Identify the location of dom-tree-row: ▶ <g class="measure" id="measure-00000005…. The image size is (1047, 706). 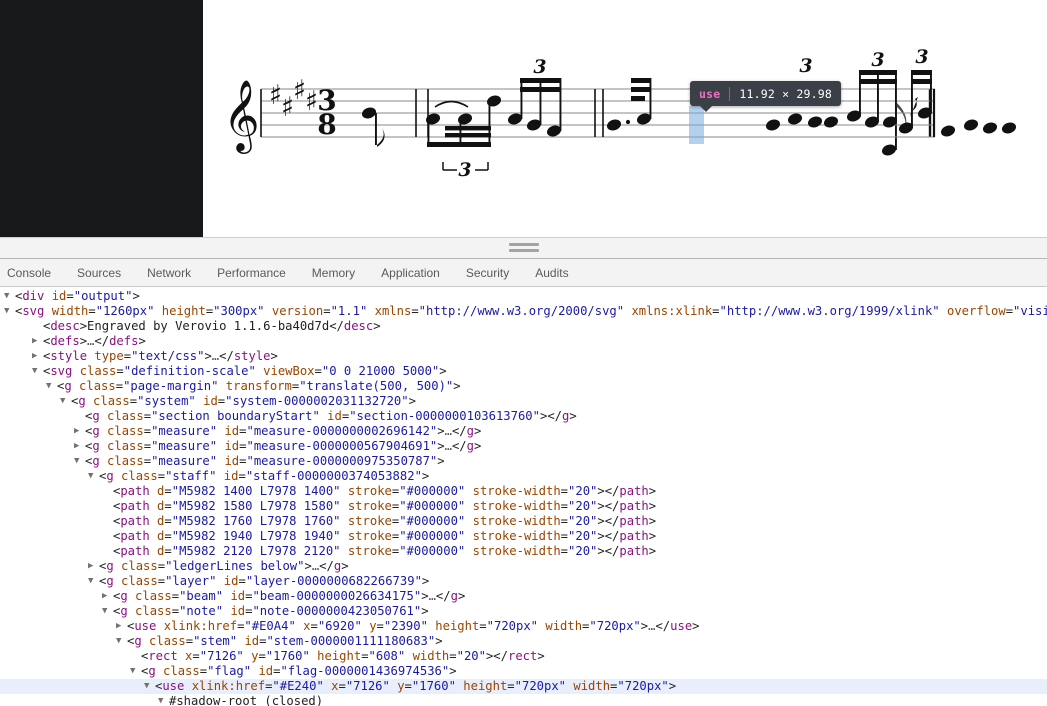
(523, 446).